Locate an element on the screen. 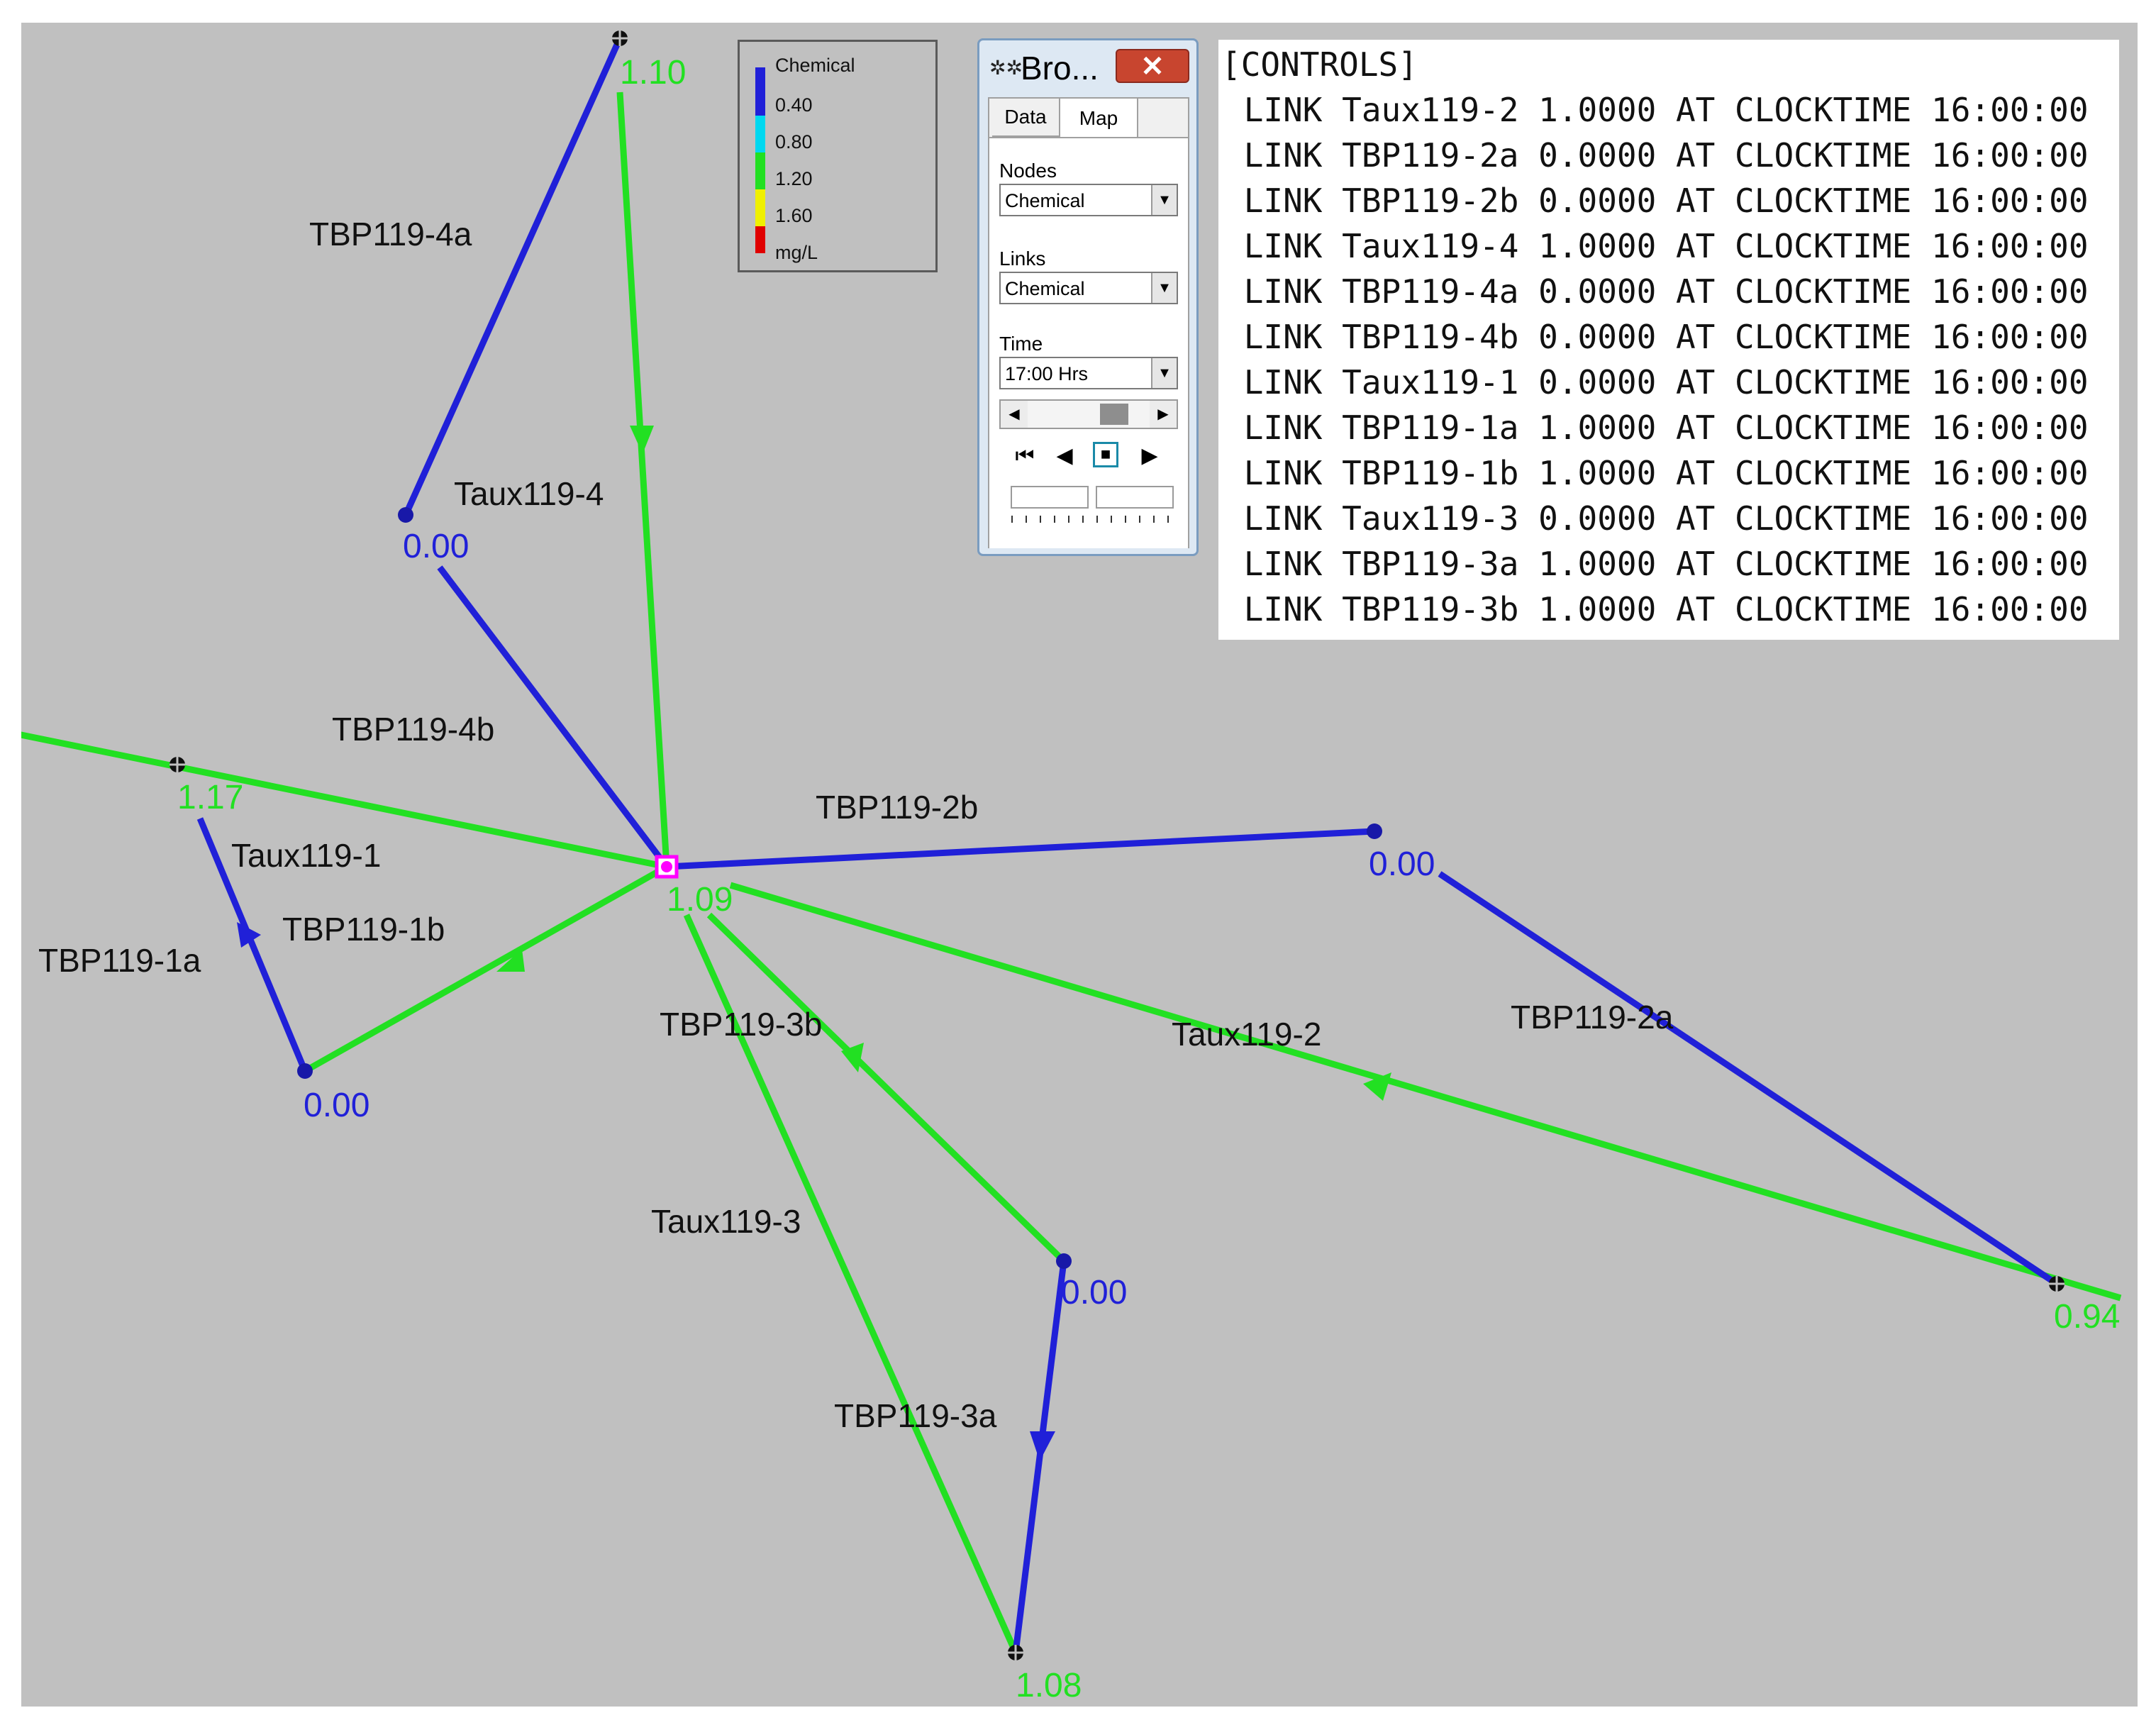 The image size is (2156, 1720). nodes-select: Chemical ▼ is located at coordinates (1088, 200).